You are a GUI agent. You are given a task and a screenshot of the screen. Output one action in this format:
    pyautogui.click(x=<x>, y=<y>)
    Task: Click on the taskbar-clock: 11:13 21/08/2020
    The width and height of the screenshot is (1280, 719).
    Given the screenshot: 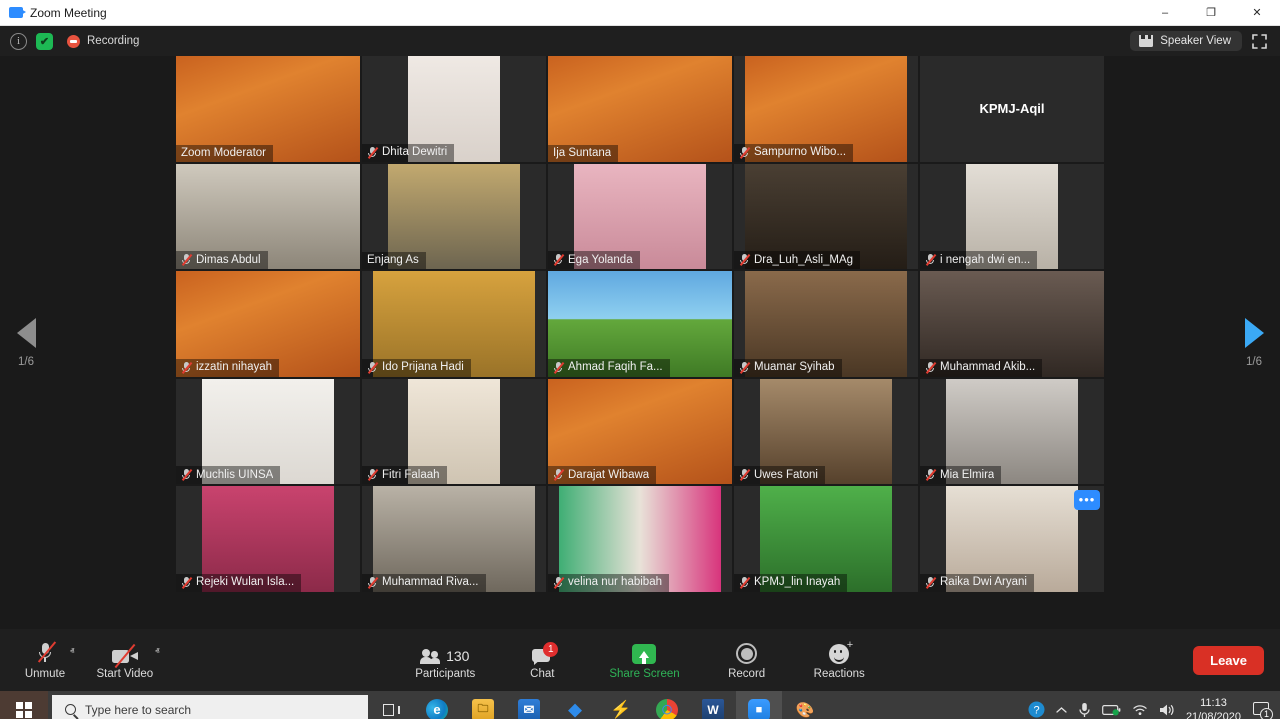 What is the action you would take?
    pyautogui.click(x=1213, y=707)
    